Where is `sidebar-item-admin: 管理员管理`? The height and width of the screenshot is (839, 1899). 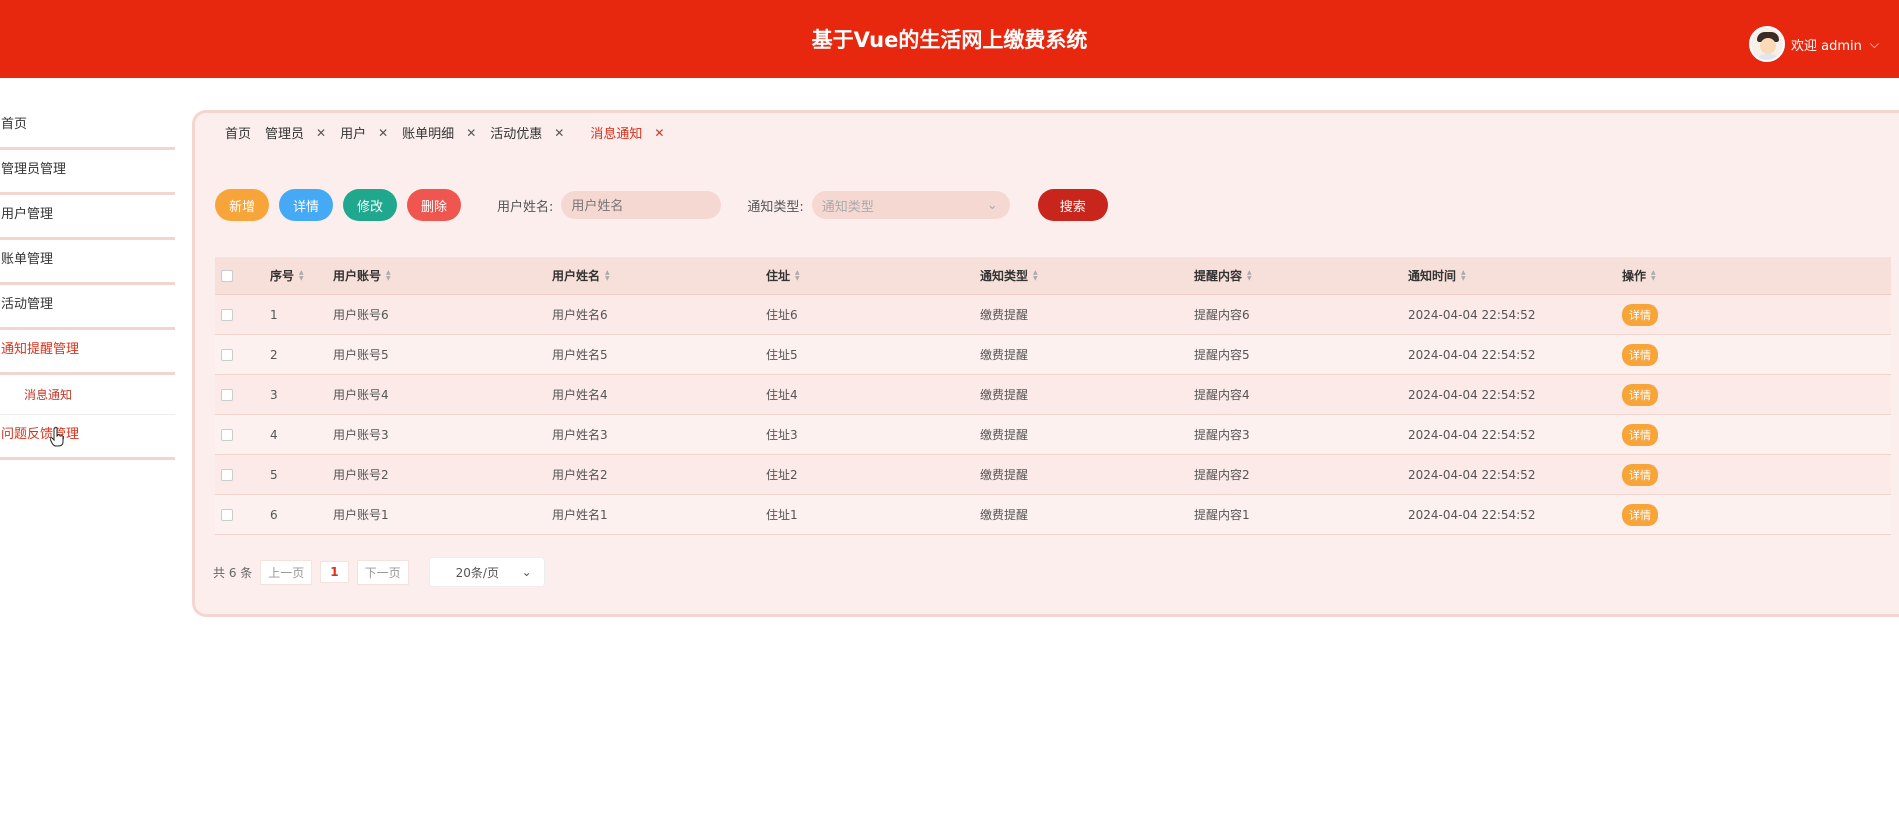
sidebar-item-admin: 管理员管理 is located at coordinates (87, 172).